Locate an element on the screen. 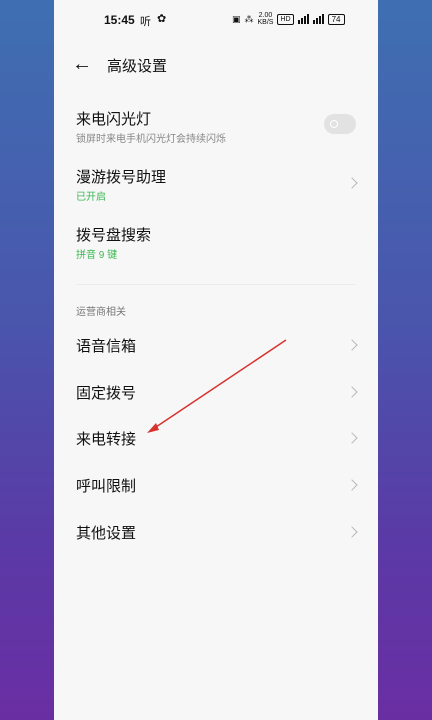  annotation-arrow-head is located at coordinates (153, 428).